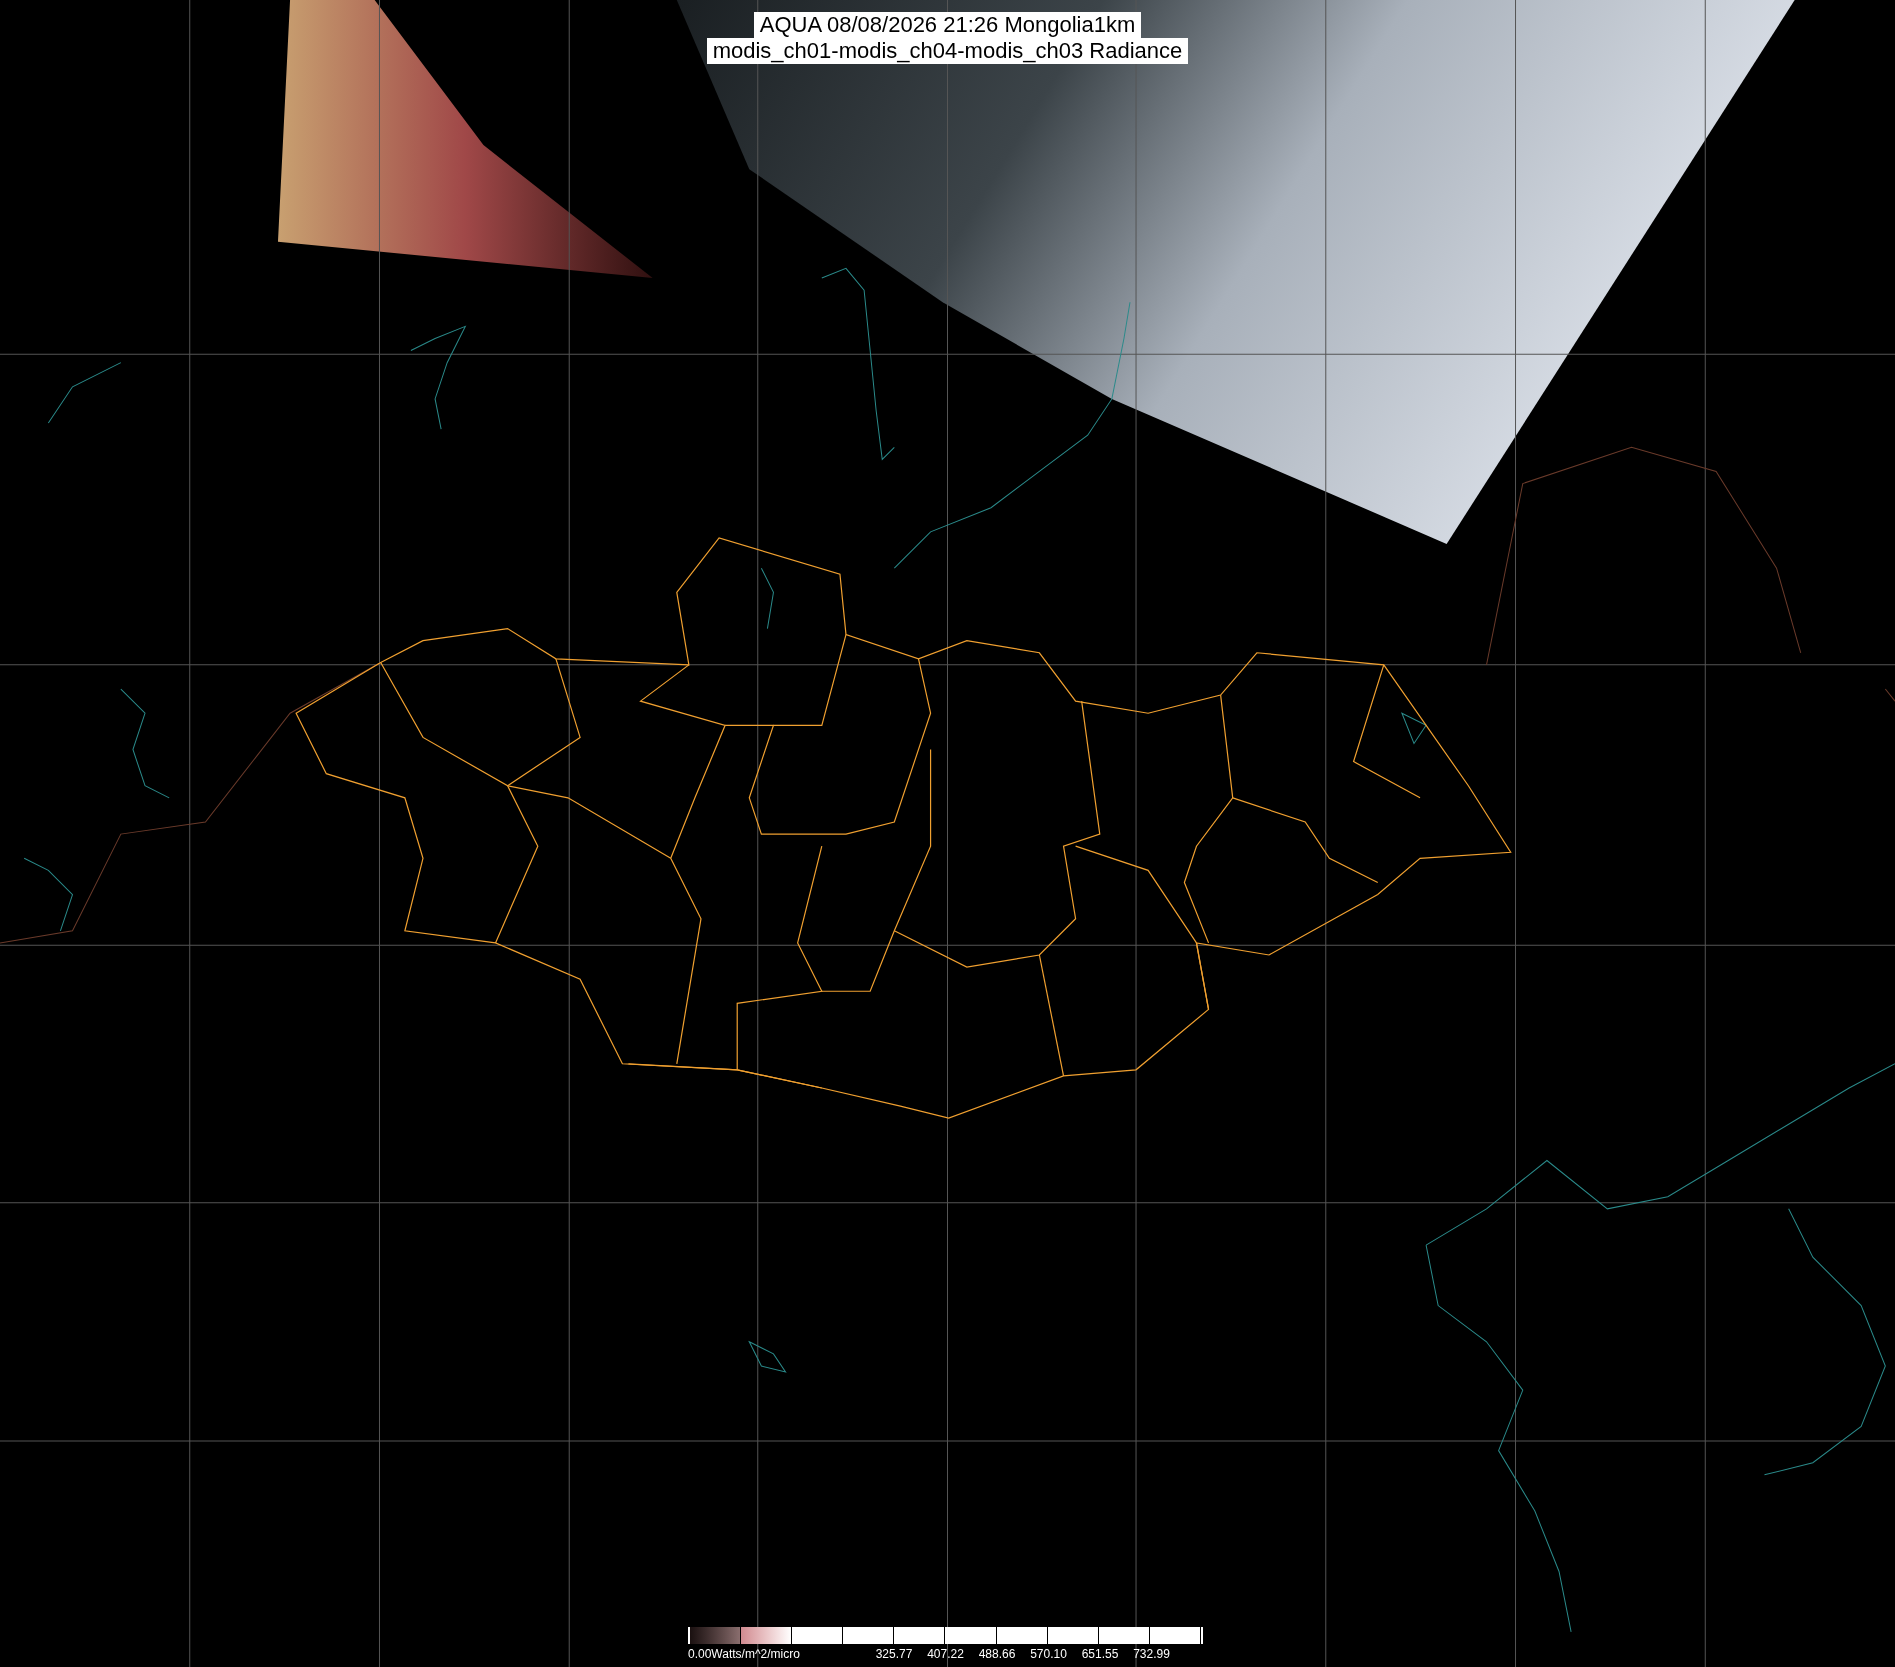  I want to click on scale-tick-label: 488.66, so click(997, 1654).